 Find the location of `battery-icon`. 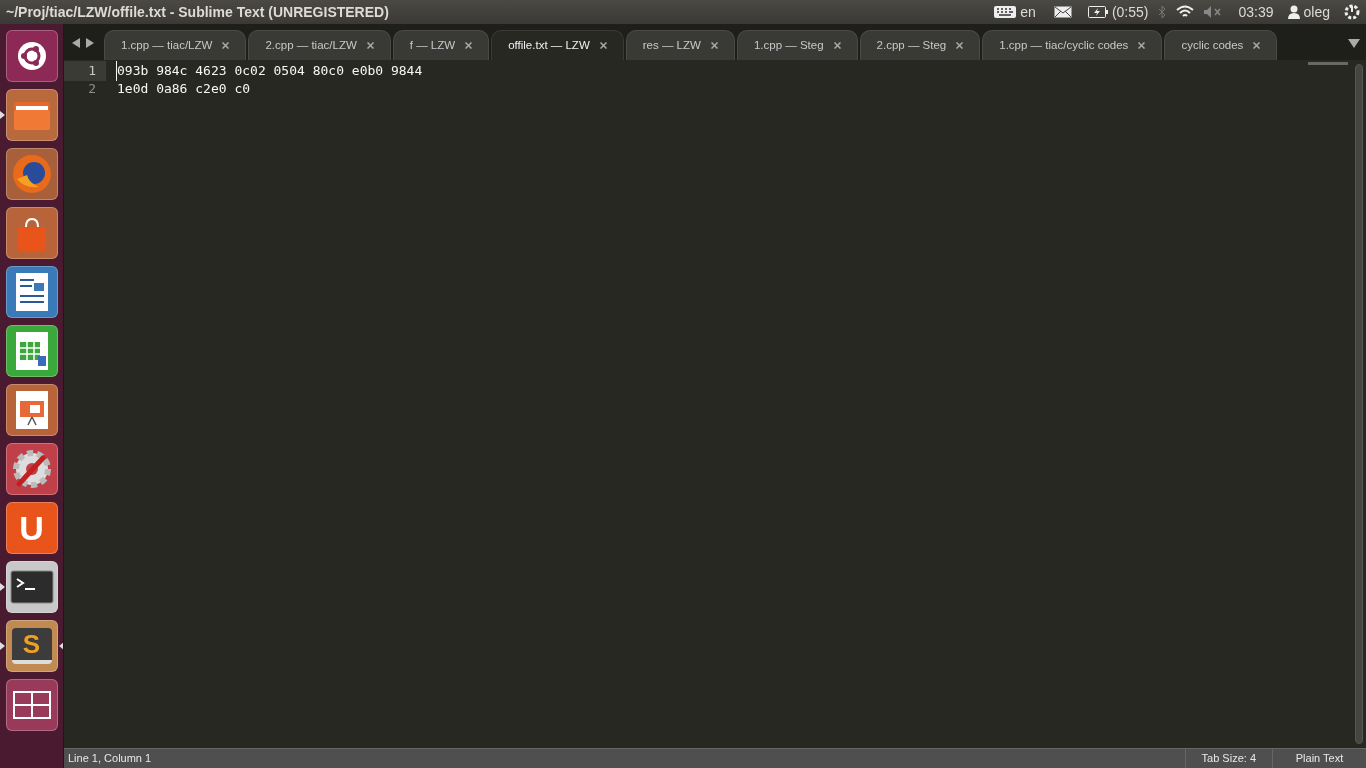

battery-icon is located at coordinates (1097, 12).